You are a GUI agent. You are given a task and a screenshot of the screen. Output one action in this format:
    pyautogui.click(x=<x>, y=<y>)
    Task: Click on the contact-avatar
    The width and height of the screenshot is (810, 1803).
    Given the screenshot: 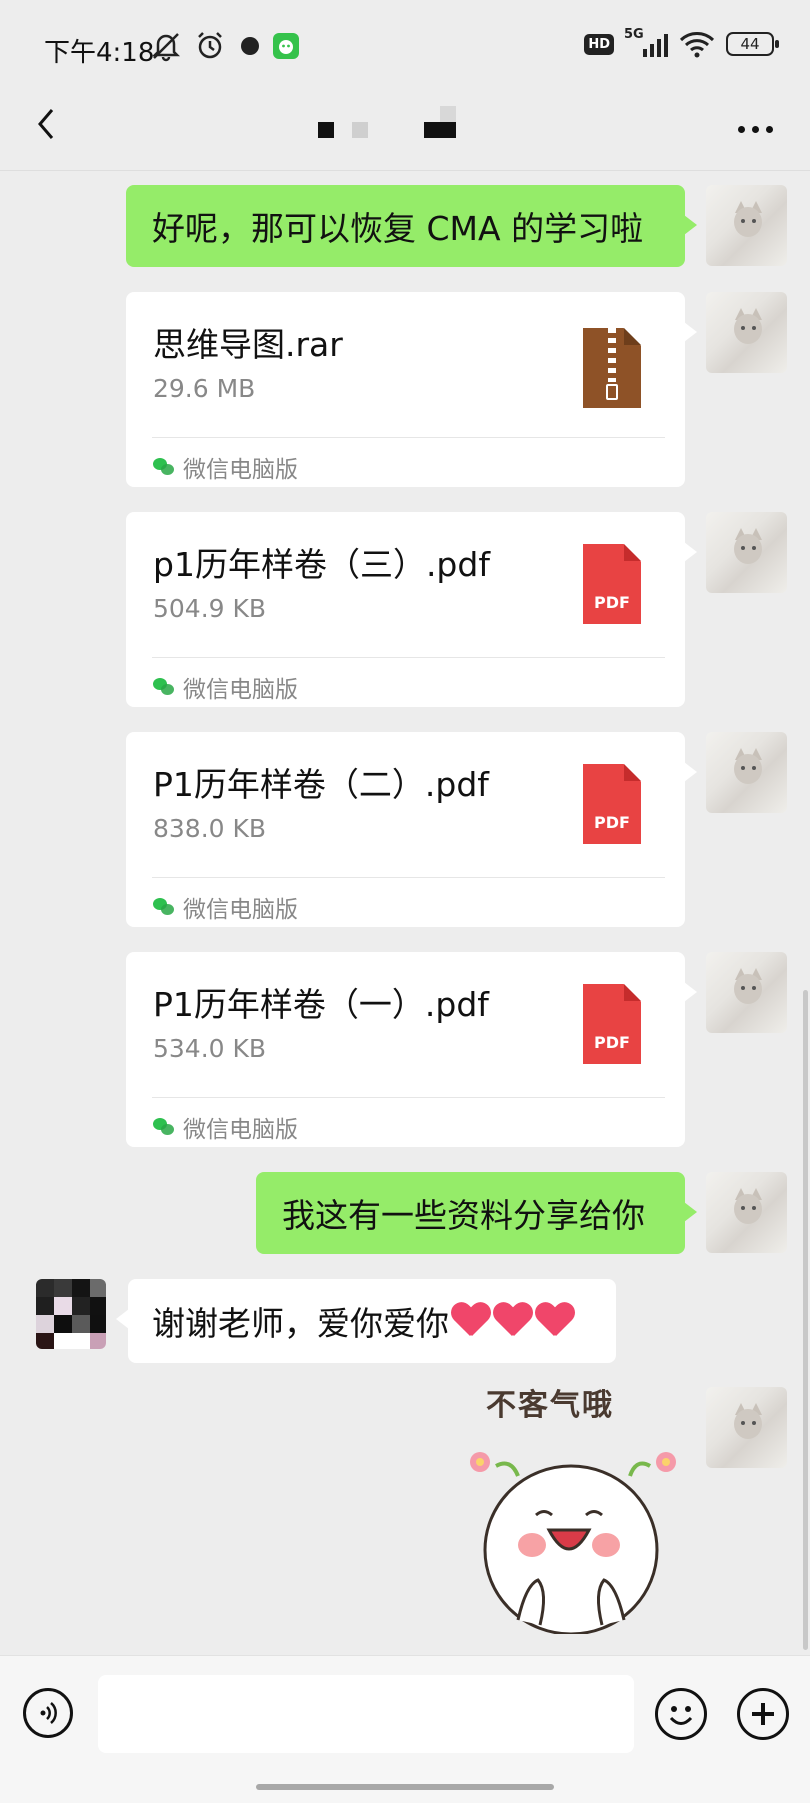 What is the action you would take?
    pyautogui.click(x=71, y=1314)
    